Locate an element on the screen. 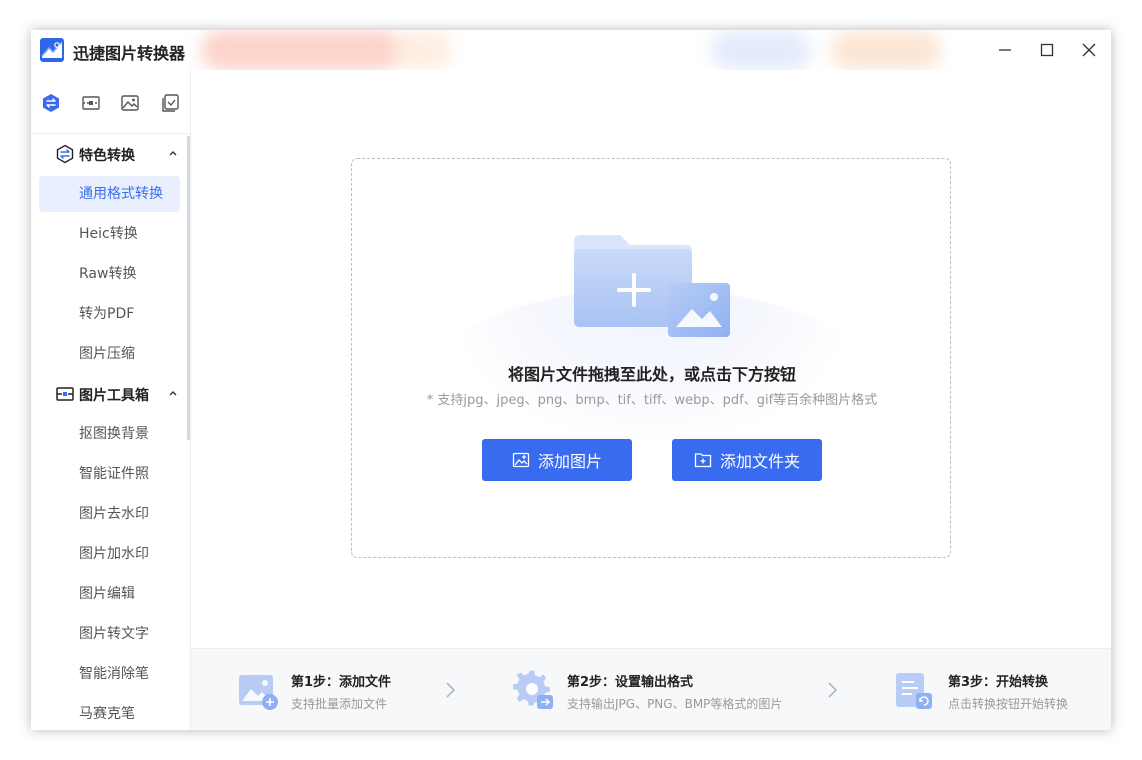 This screenshot has width=1142, height=760. convert-icon is located at coordinates (65, 154).